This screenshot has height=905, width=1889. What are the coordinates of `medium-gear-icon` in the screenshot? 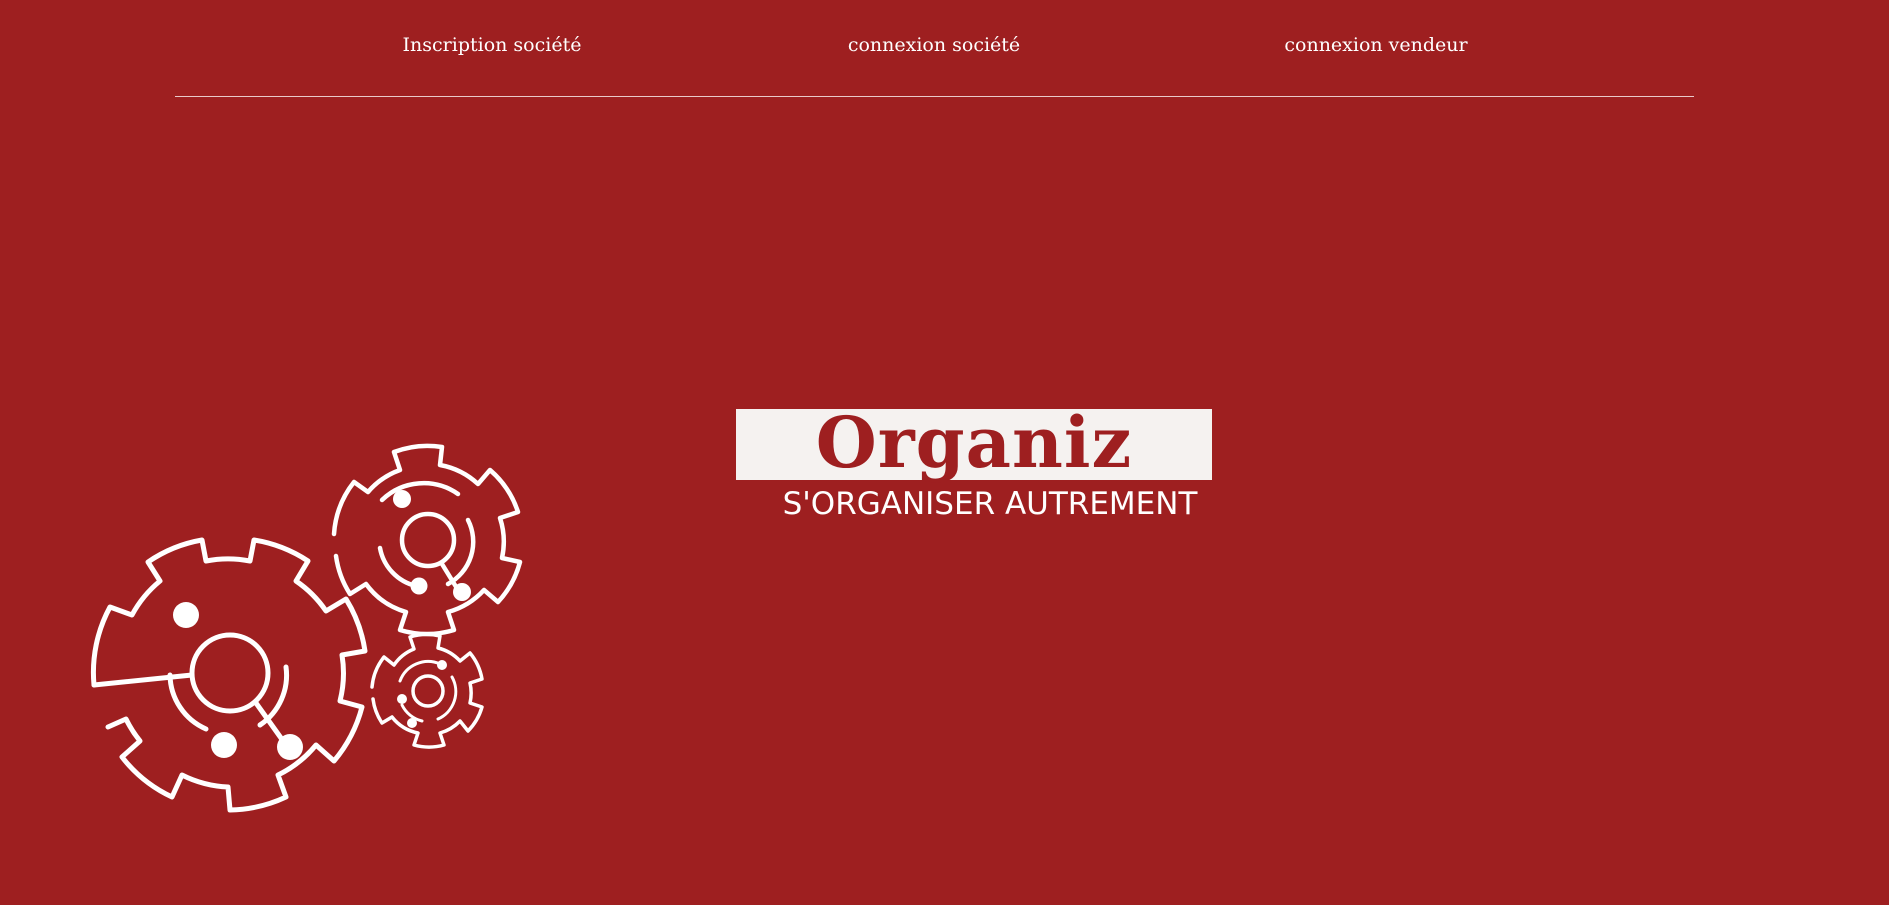 It's located at (427, 540).